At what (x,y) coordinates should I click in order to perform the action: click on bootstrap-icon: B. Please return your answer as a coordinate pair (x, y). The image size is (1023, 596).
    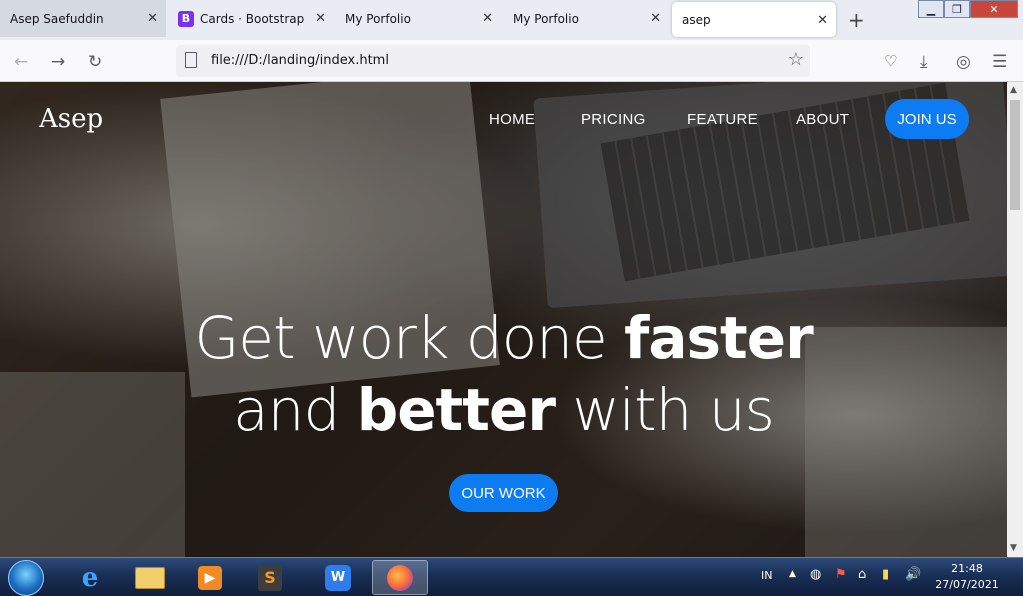
    Looking at the image, I should click on (186, 18).